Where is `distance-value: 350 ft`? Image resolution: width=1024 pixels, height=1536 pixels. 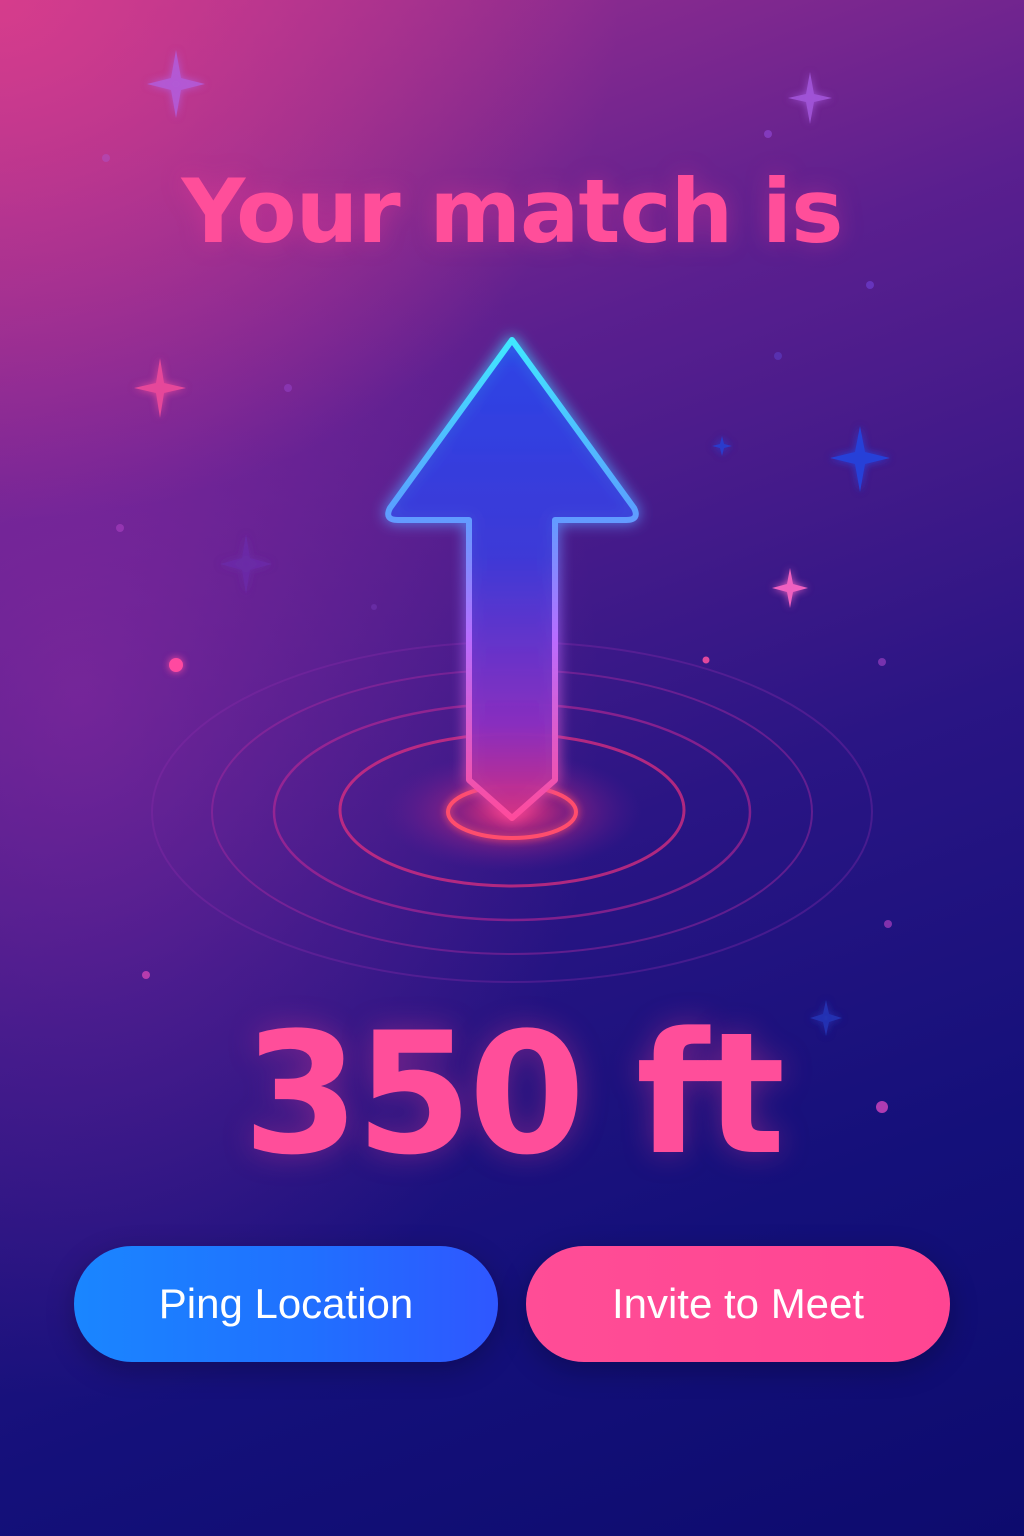
distance-value: 350 ft is located at coordinates (514, 1094).